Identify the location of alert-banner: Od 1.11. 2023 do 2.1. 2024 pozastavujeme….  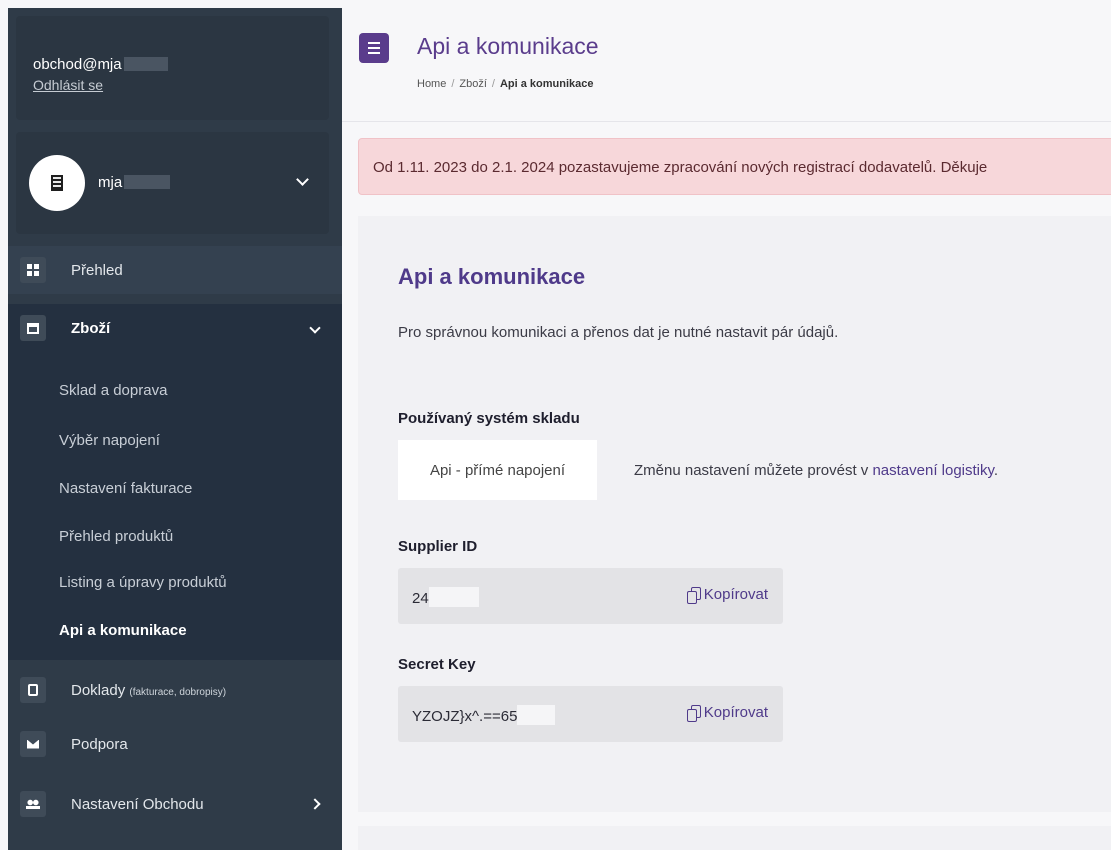
(734, 166).